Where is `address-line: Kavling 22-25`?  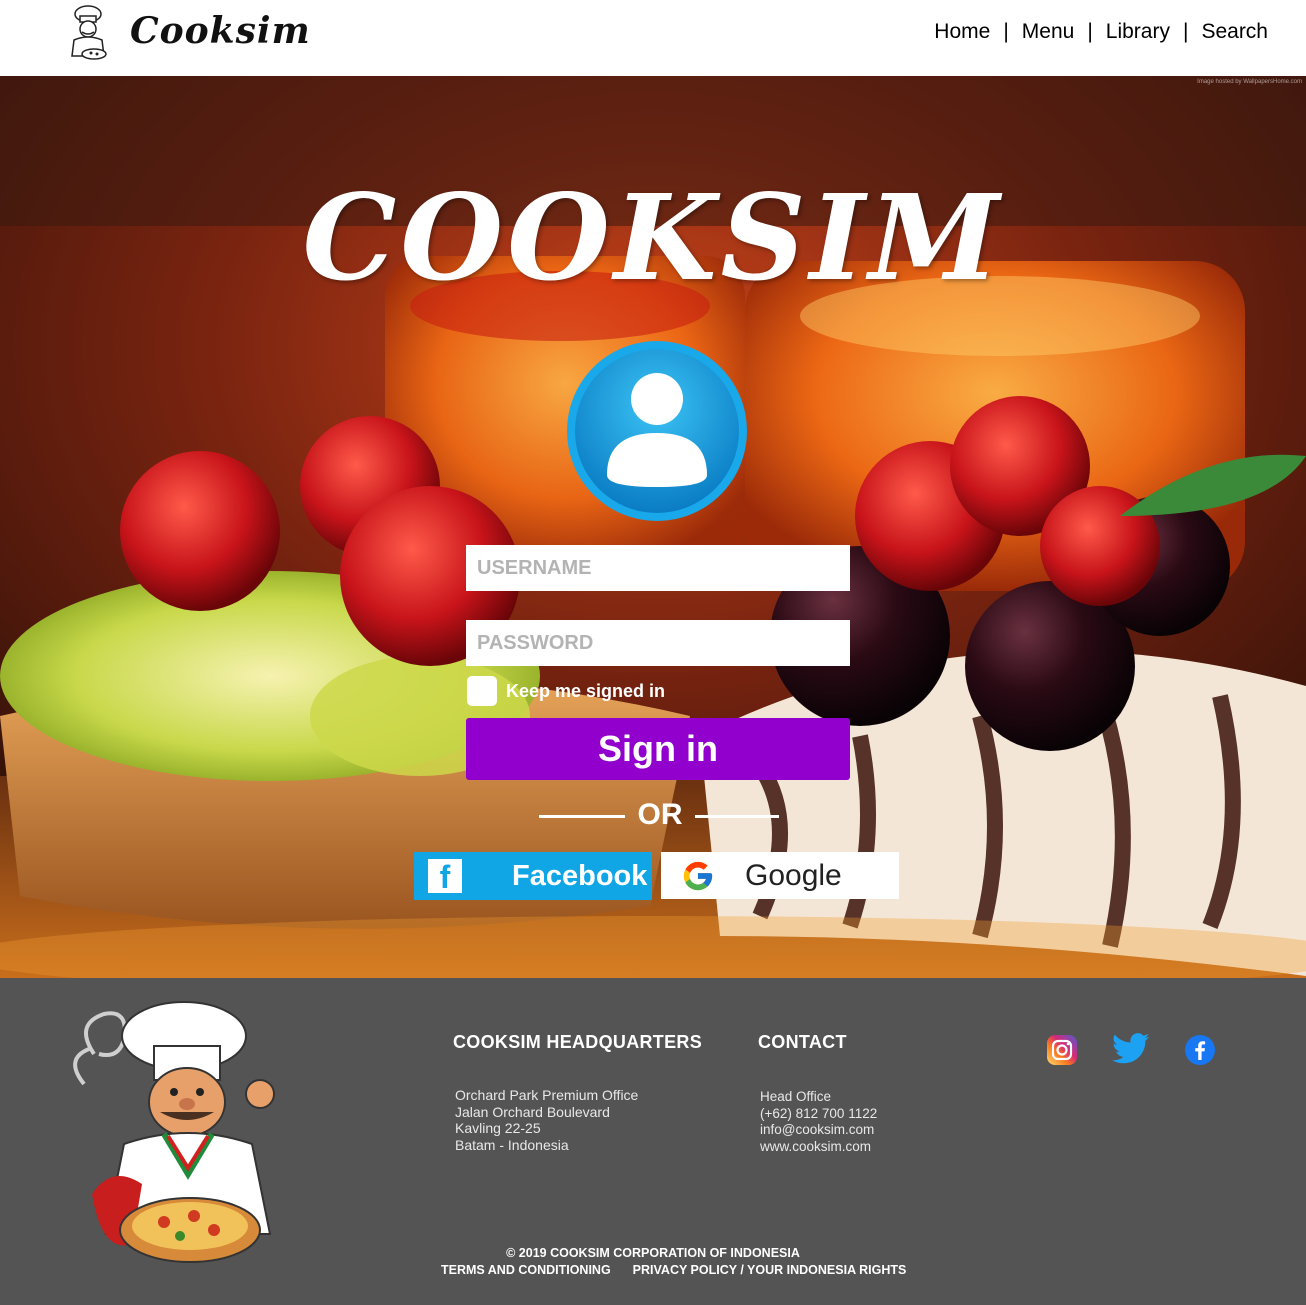
address-line: Kavling 22-25 is located at coordinates (498, 1128).